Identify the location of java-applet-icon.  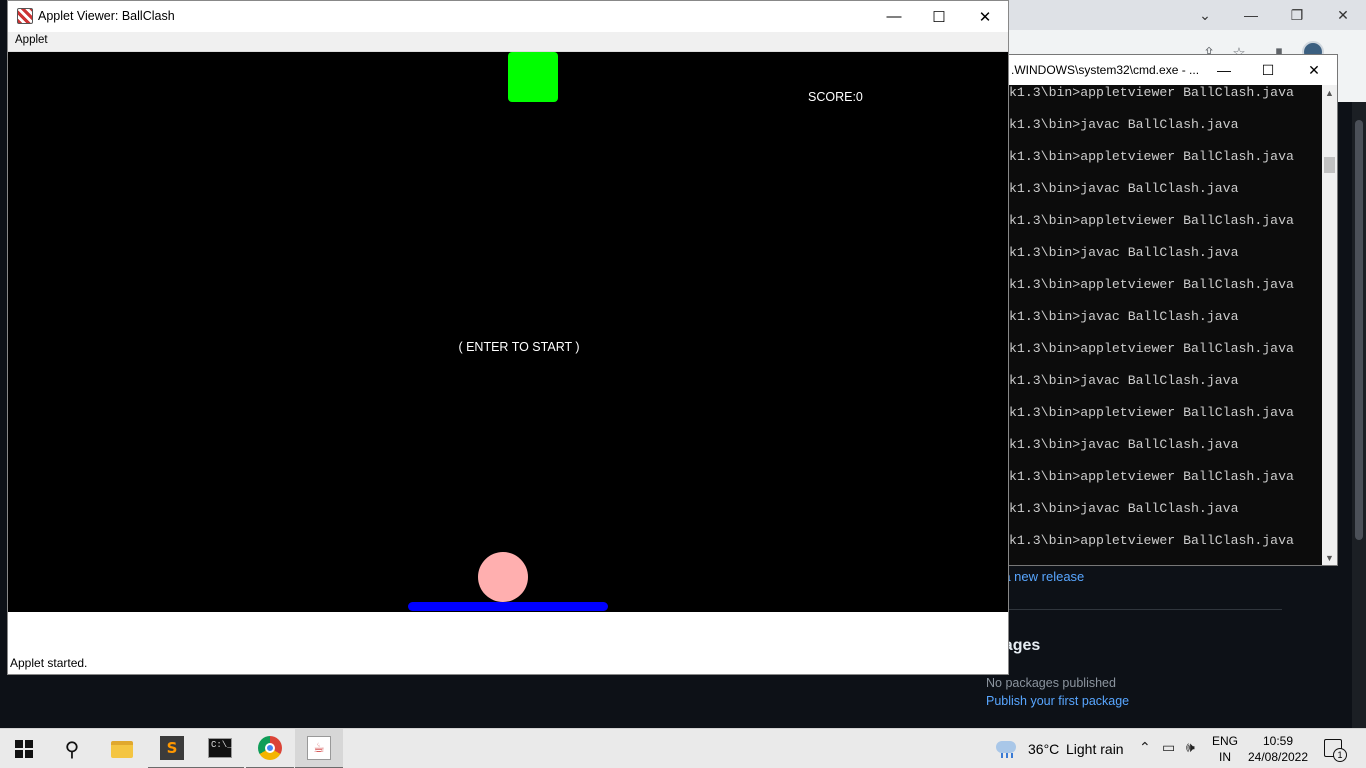
(25, 16).